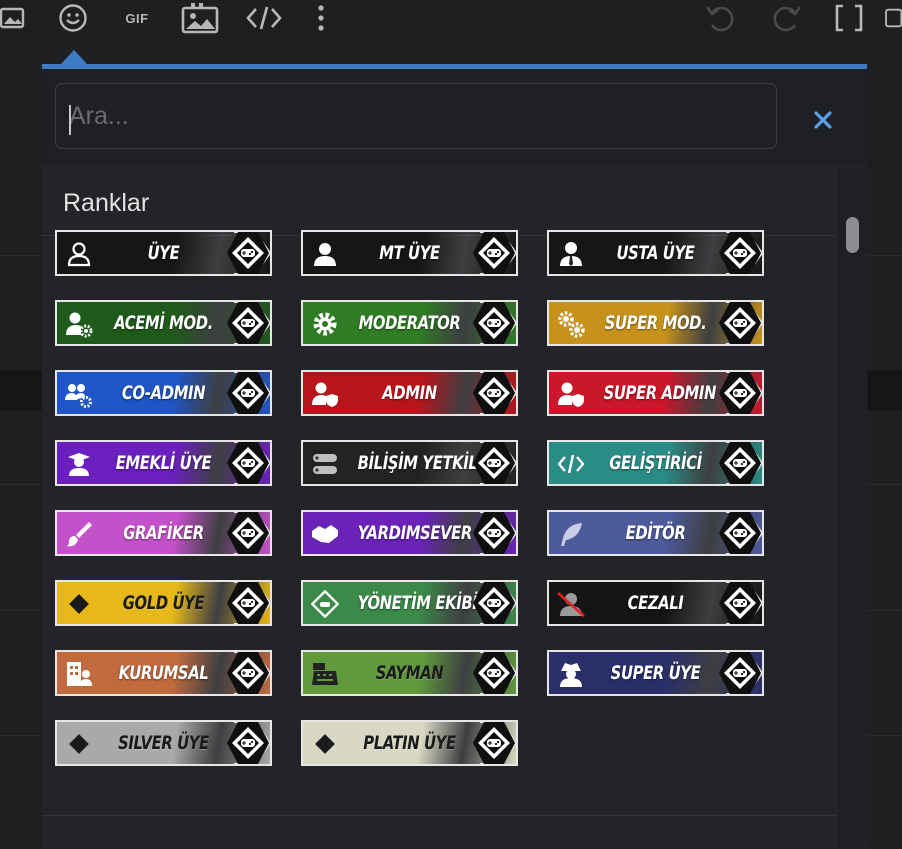 The width and height of the screenshot is (902, 849). What do you see at coordinates (439, 815) in the screenshot?
I see `section-divider-bottom` at bounding box center [439, 815].